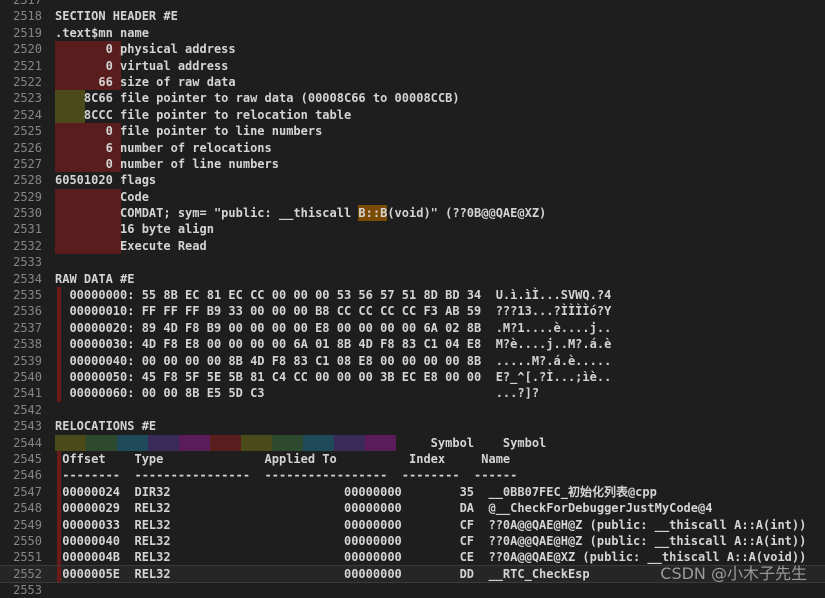 Image resolution: width=825 pixels, height=598 pixels. What do you see at coordinates (27, 65) in the screenshot?
I see `line-number: 2521` at bounding box center [27, 65].